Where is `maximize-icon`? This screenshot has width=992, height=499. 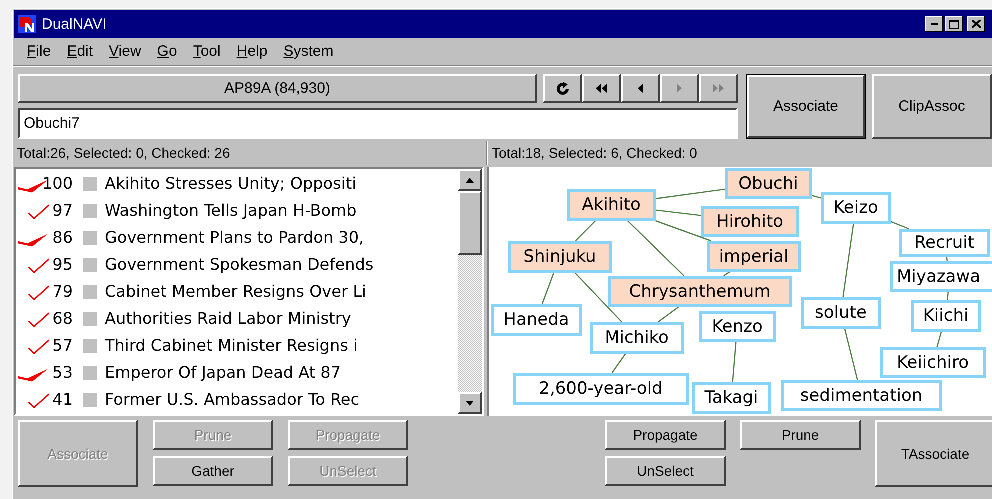 maximize-icon is located at coordinates (954, 24).